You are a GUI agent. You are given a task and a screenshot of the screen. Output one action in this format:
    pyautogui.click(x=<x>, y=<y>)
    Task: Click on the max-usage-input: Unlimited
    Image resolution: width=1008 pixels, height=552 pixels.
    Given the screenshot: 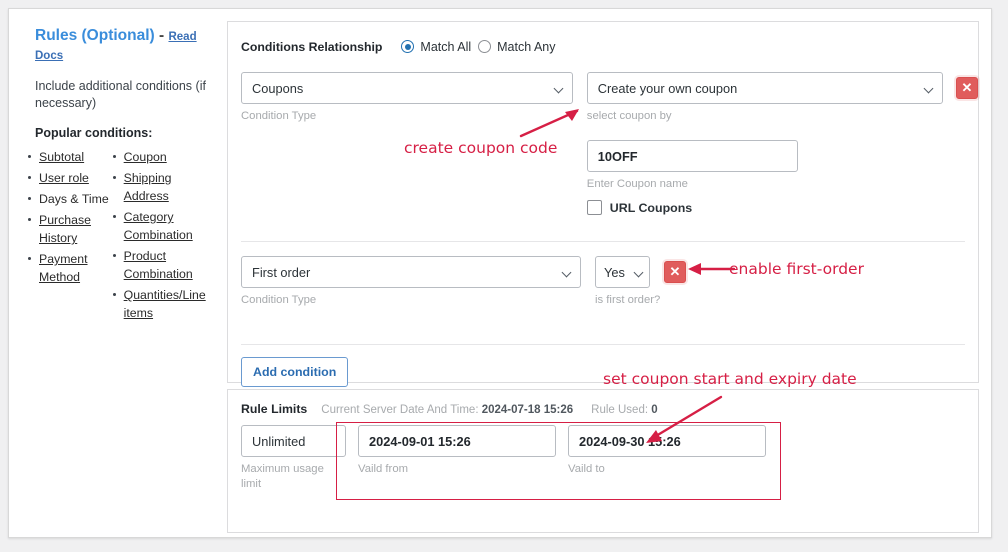 What is the action you would take?
    pyautogui.click(x=293, y=441)
    